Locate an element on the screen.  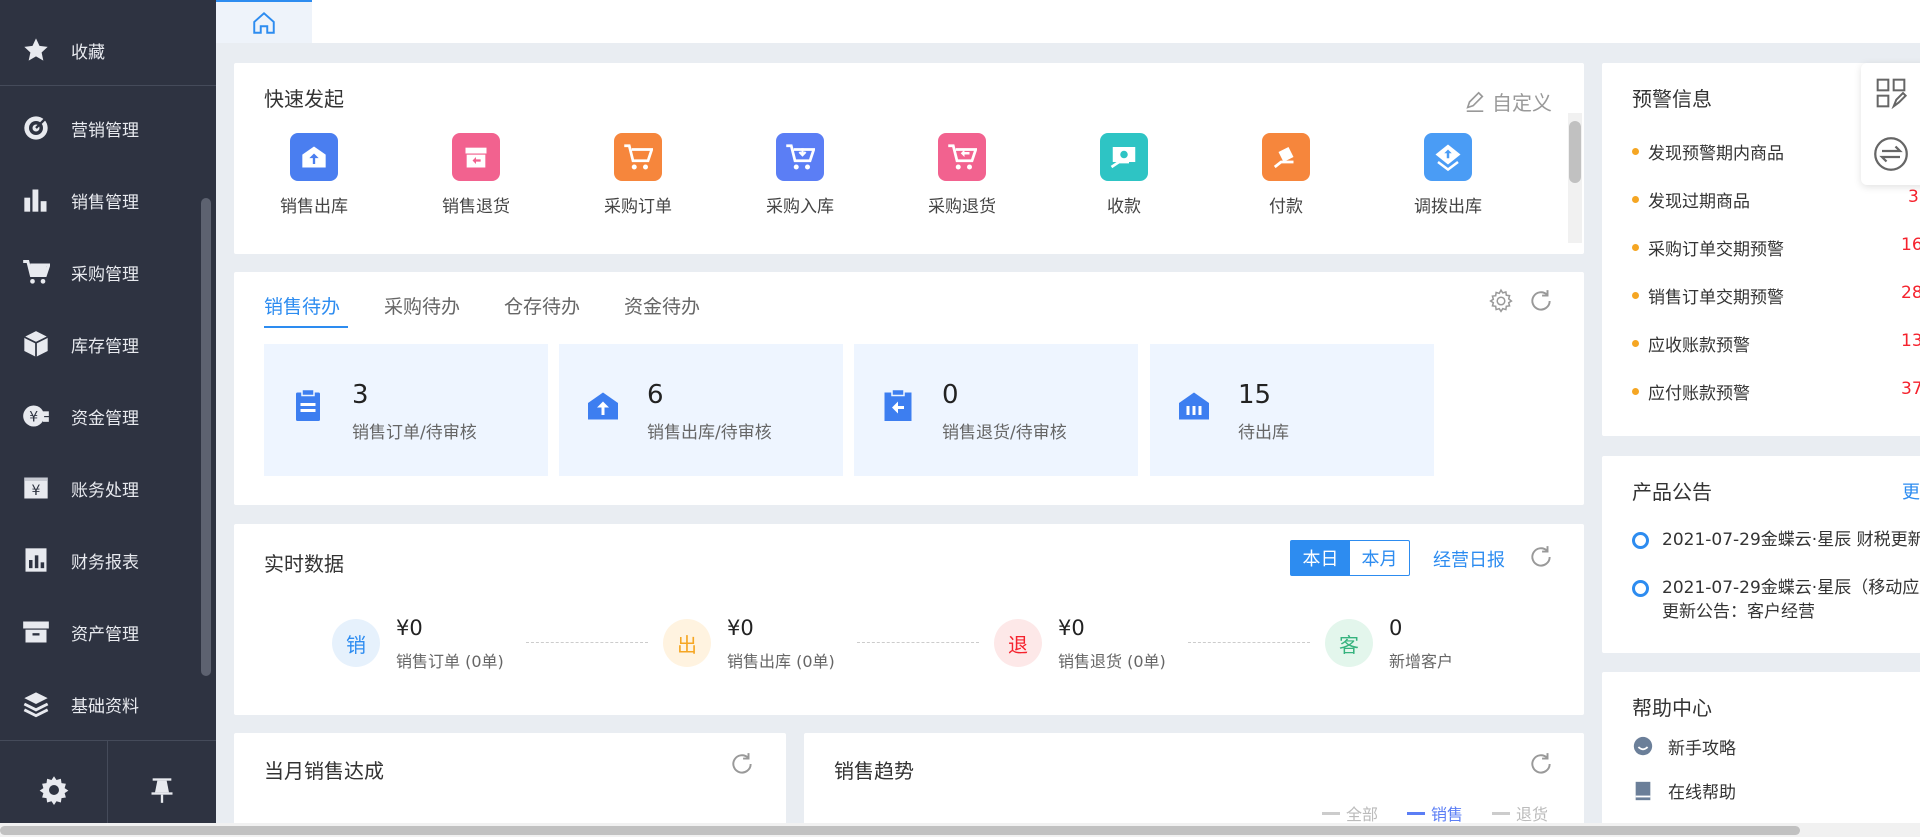
tab-sales-todo: 销售待办 is located at coordinates (302, 305).